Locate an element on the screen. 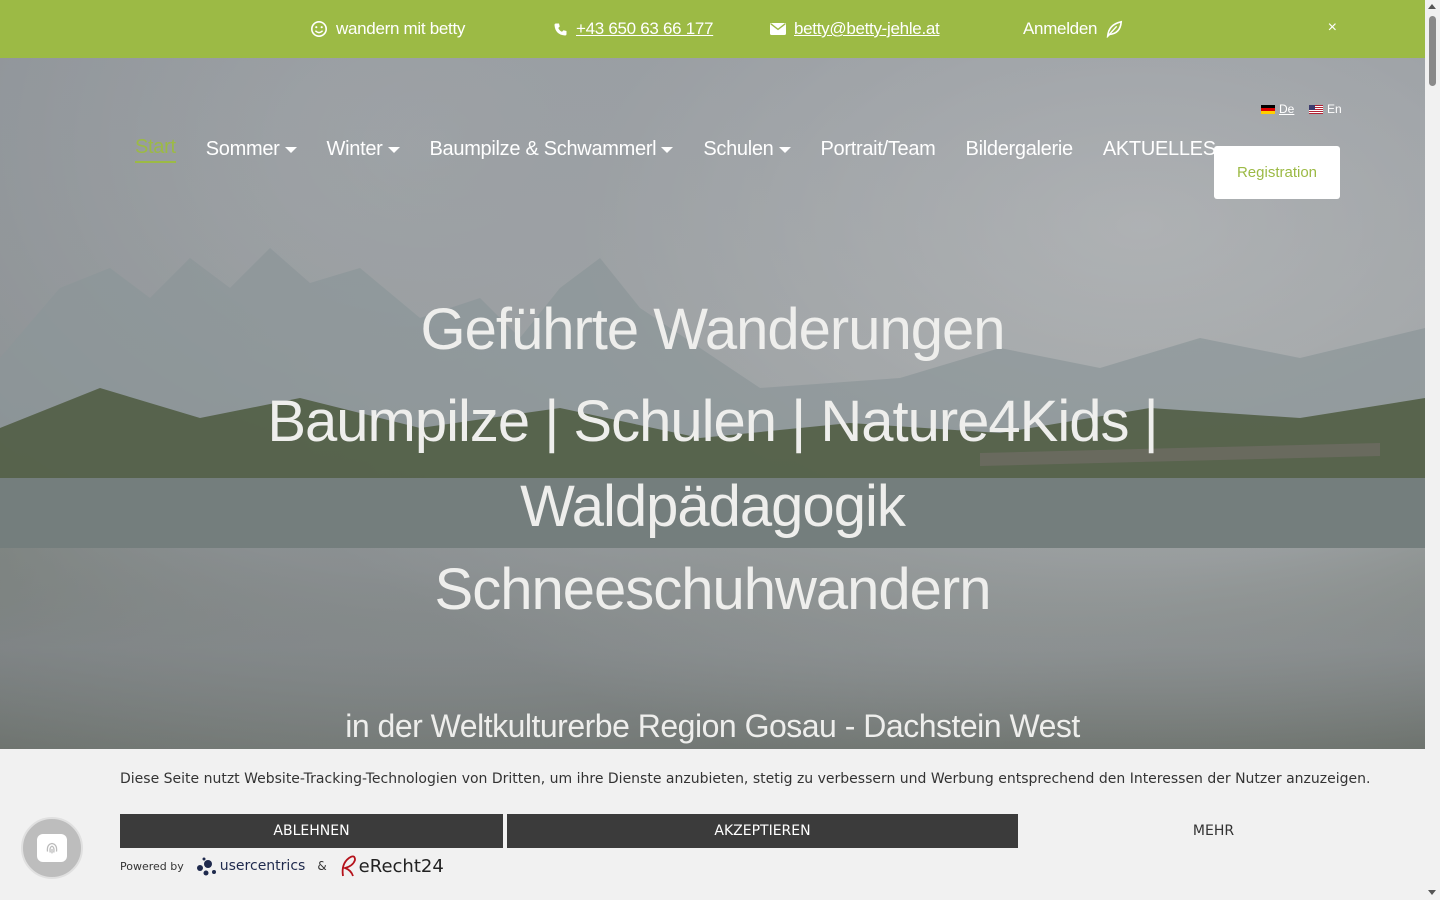  german-flag-icon is located at coordinates (1268, 109).